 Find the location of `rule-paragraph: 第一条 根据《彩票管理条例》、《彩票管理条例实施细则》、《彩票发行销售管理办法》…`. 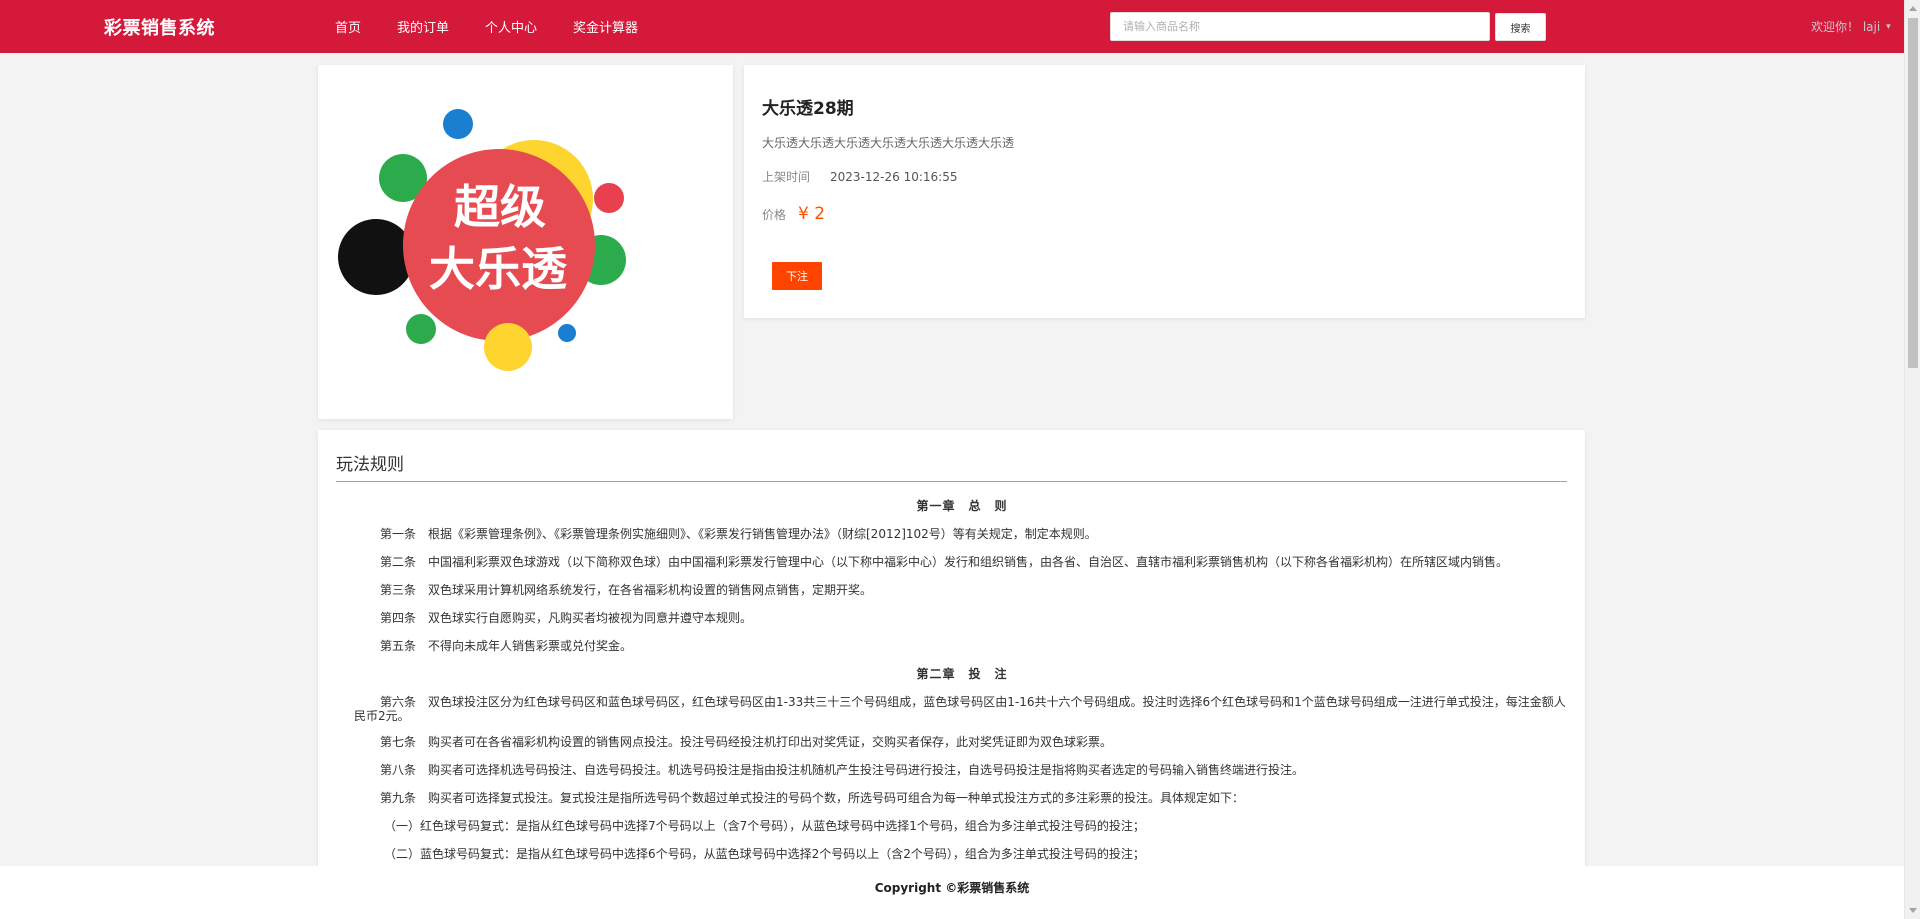

rule-paragraph: 第一条 根据《彩票管理条例》、《彩票管理条例实施细则》、《彩票发行销售管理办法》… is located at coordinates (738, 534).